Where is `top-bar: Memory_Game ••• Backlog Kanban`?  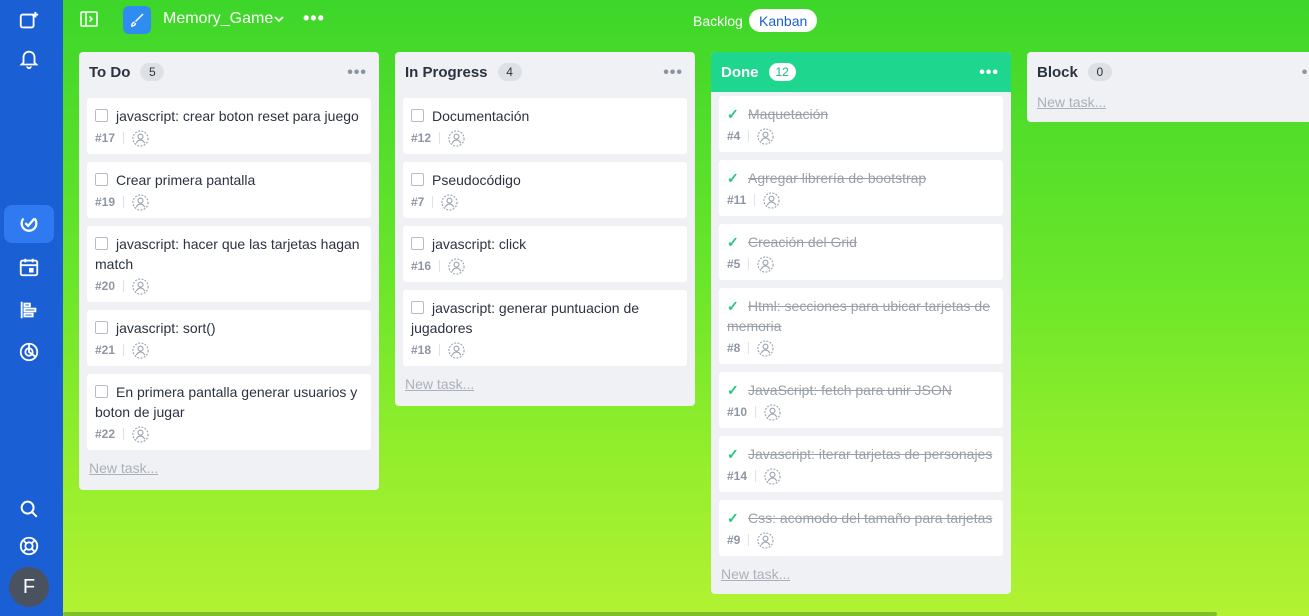
top-bar: Memory_Game ••• Backlog Kanban is located at coordinates (686, 20).